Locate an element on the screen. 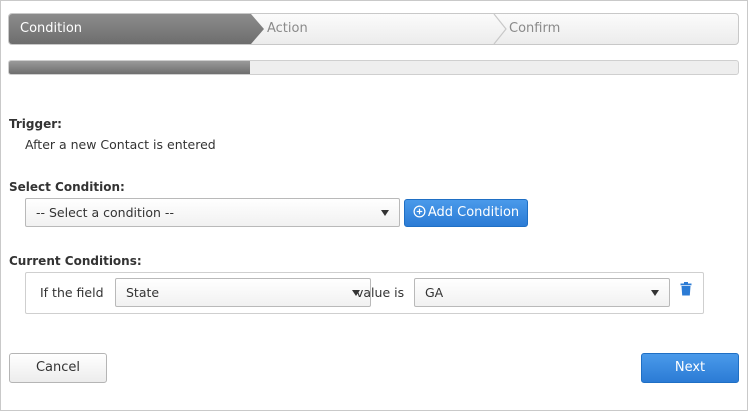 The height and width of the screenshot is (411, 748). current-conditions-heading: Current Conditions: is located at coordinates (75, 261).